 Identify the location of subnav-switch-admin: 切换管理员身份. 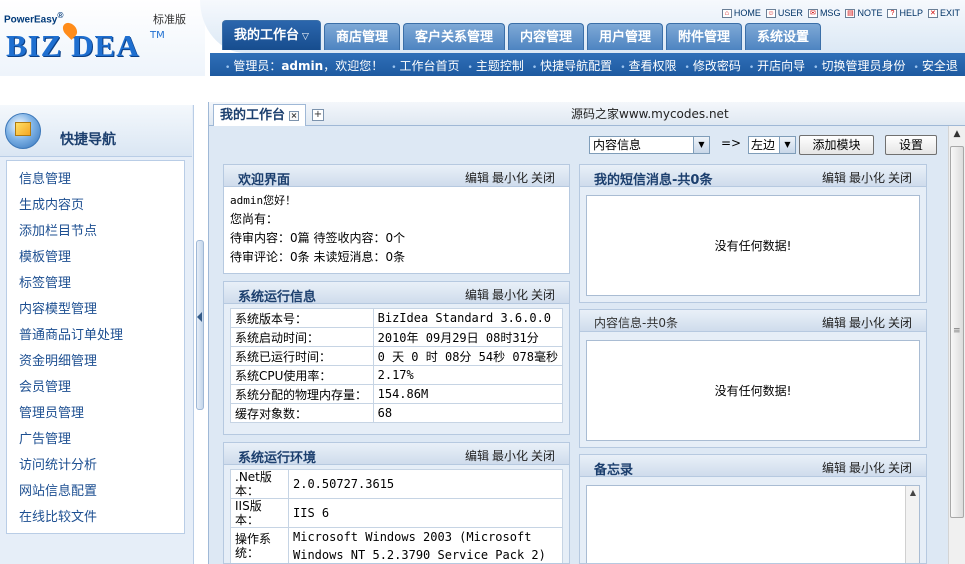
(859, 65).